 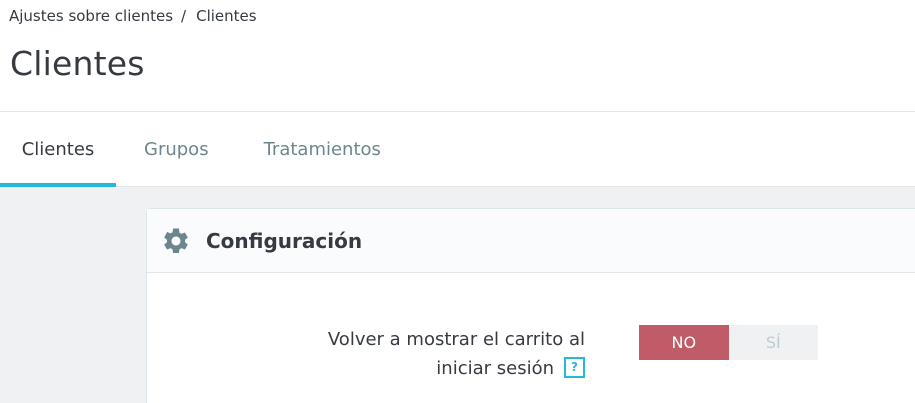 I want to click on tab-grupos: Grupos, so click(x=176, y=149).